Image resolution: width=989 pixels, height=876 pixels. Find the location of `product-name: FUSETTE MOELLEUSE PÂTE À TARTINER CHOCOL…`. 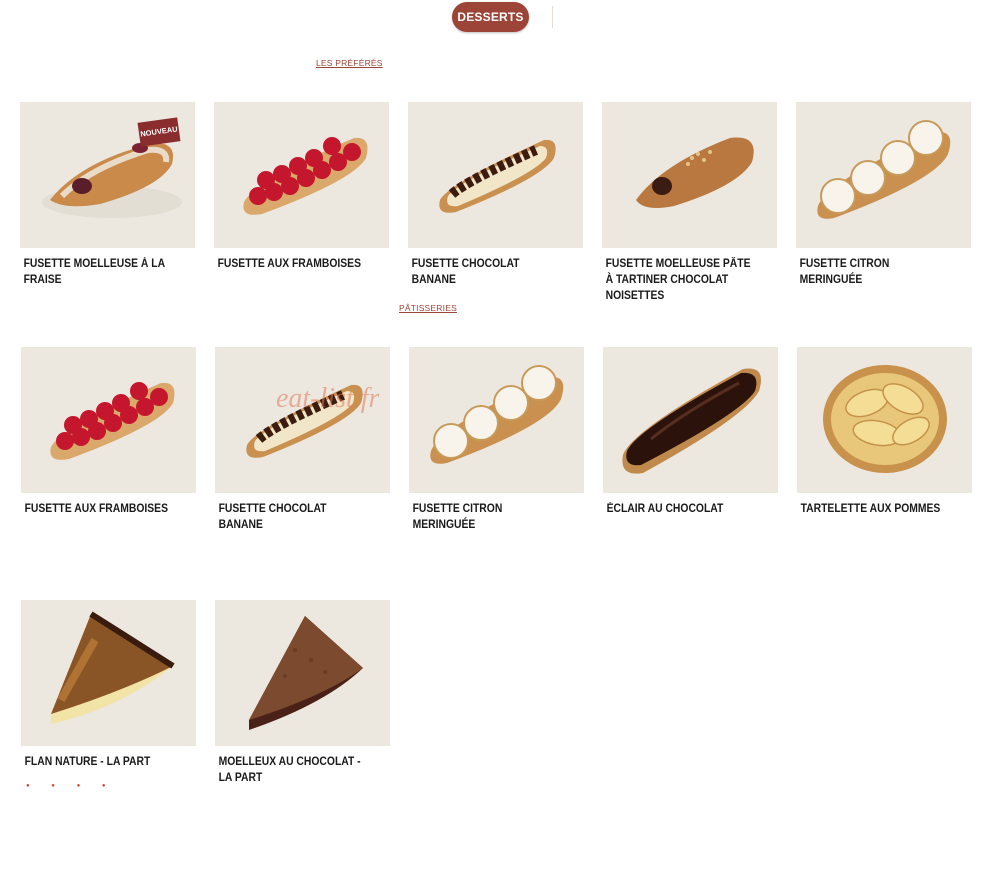

product-name: FUSETTE MOELLEUSE PÂTE À TARTINER CHOCOL… is located at coordinates (679, 280).